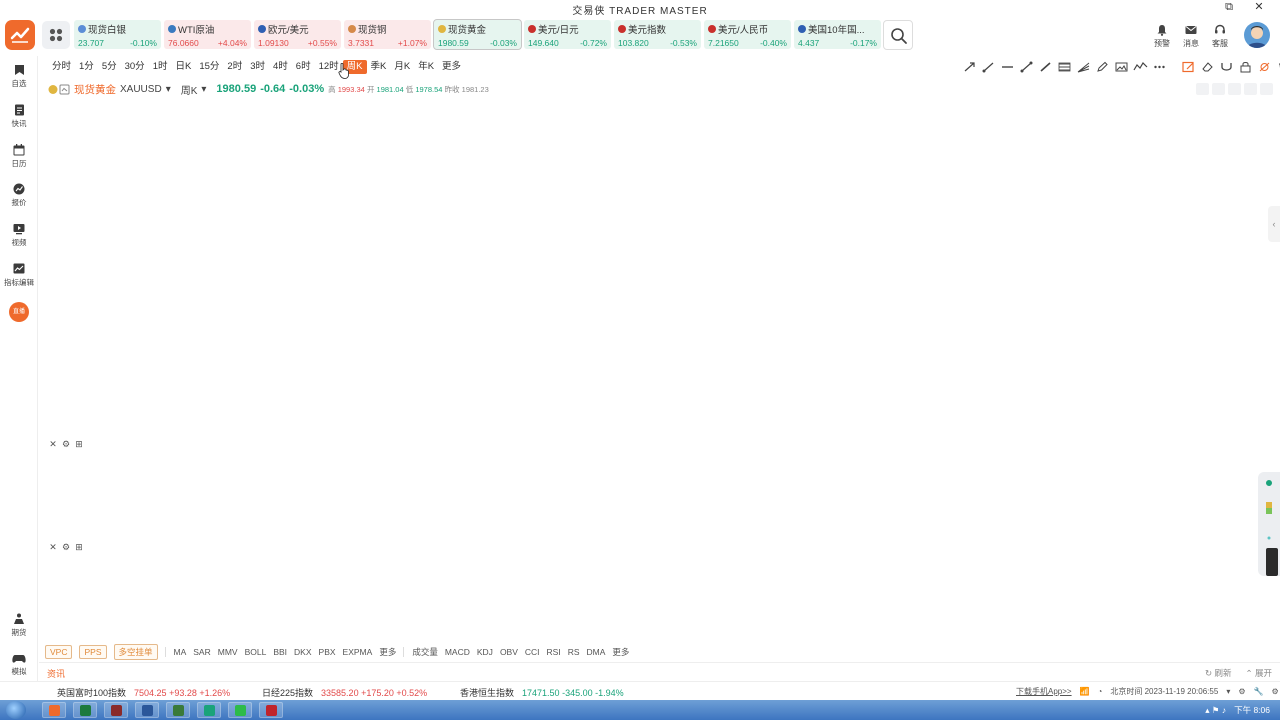  What do you see at coordinates (1278, 67) in the screenshot?
I see `trash-icon` at bounding box center [1278, 67].